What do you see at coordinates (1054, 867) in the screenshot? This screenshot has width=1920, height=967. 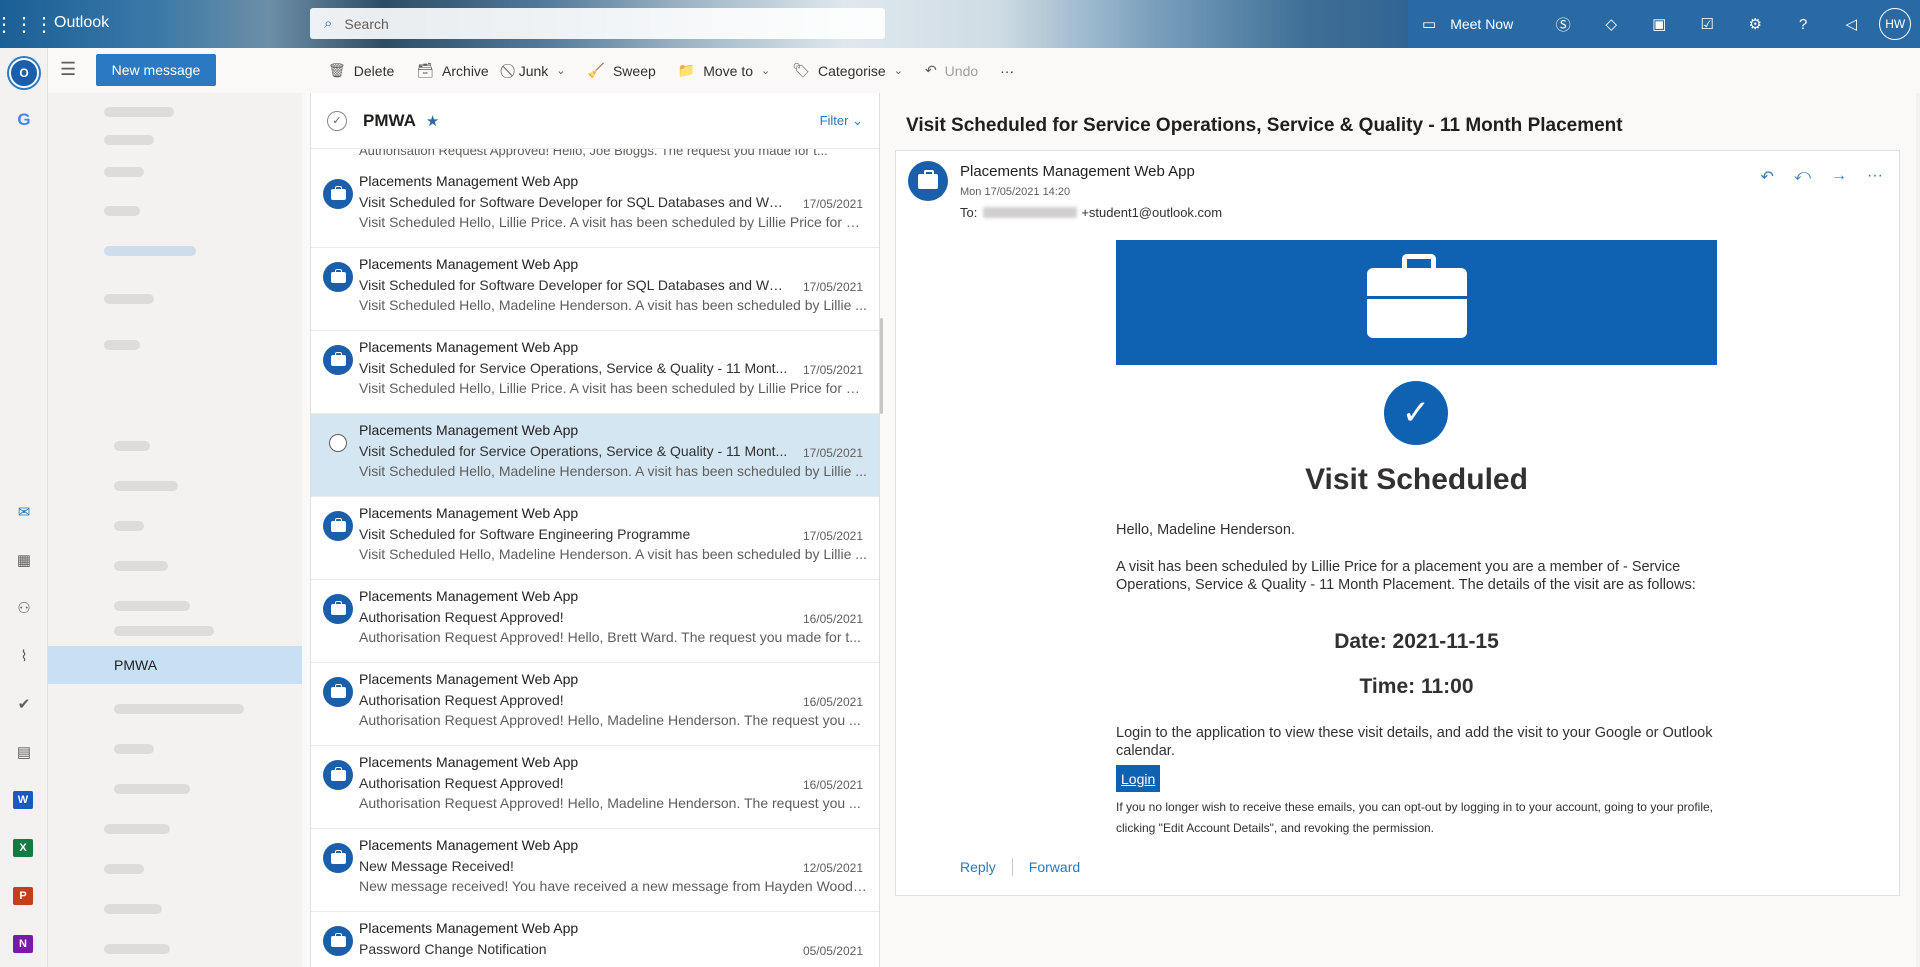 I see `forward-button: Forward` at bounding box center [1054, 867].